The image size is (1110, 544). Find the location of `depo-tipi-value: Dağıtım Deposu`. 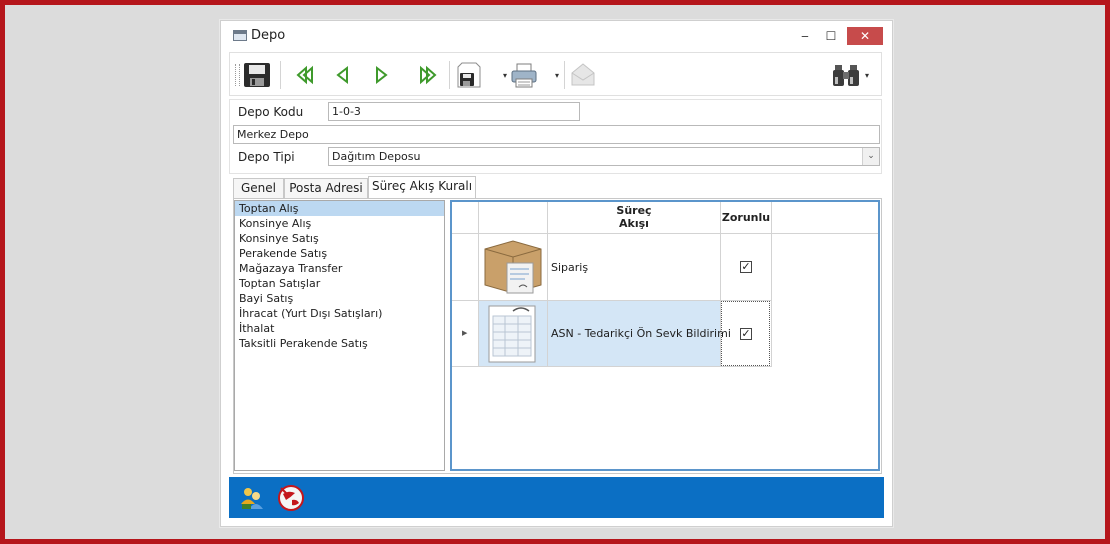

depo-tipi-value: Dağıtım Deposu is located at coordinates (376, 156).